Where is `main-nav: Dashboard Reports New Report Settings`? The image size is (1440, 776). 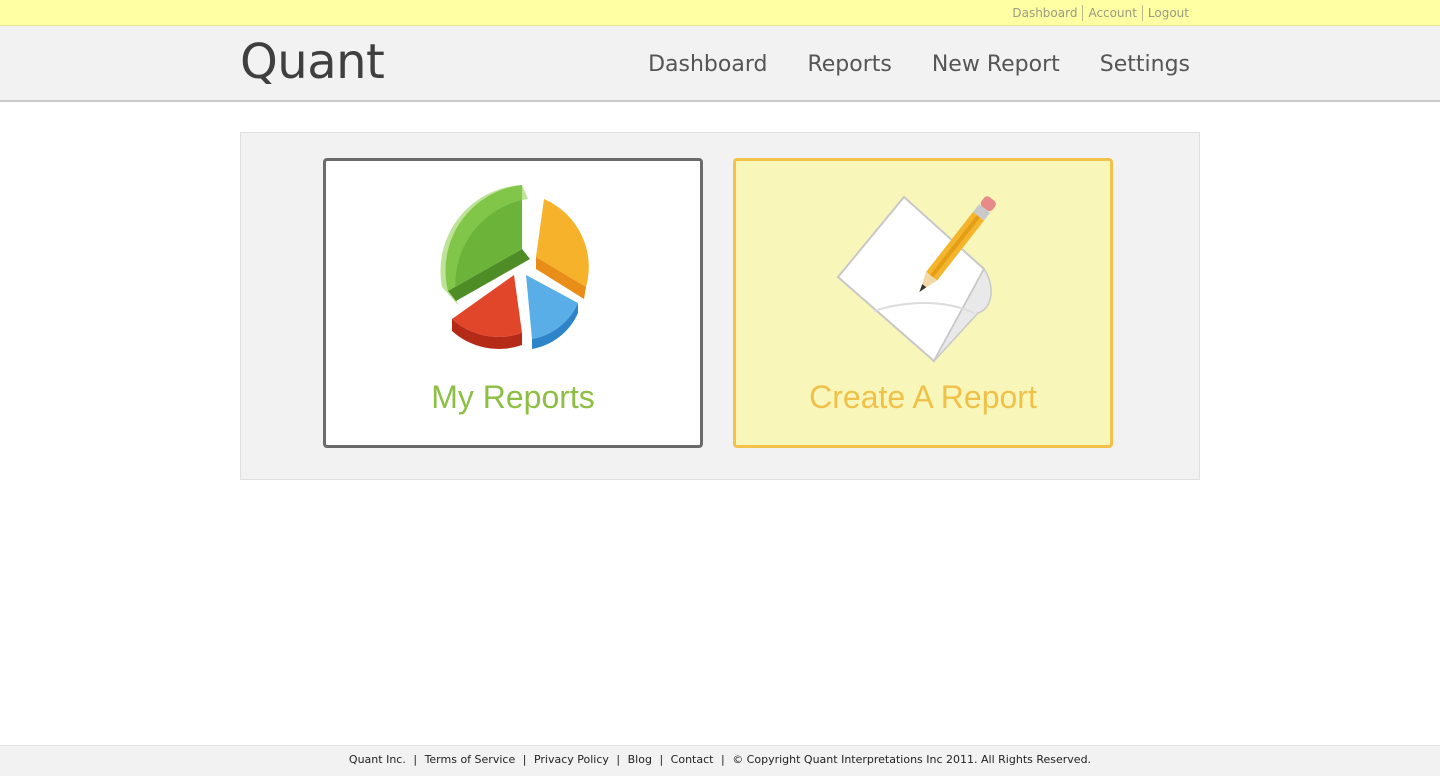
main-nav: Dashboard Reports New Report Settings is located at coordinates (919, 64).